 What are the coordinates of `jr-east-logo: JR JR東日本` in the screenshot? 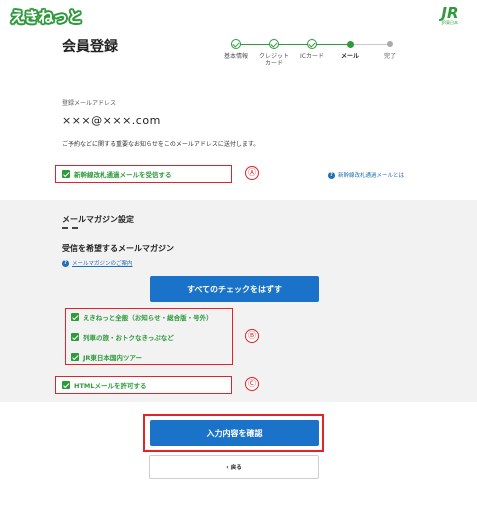 It's located at (450, 15).